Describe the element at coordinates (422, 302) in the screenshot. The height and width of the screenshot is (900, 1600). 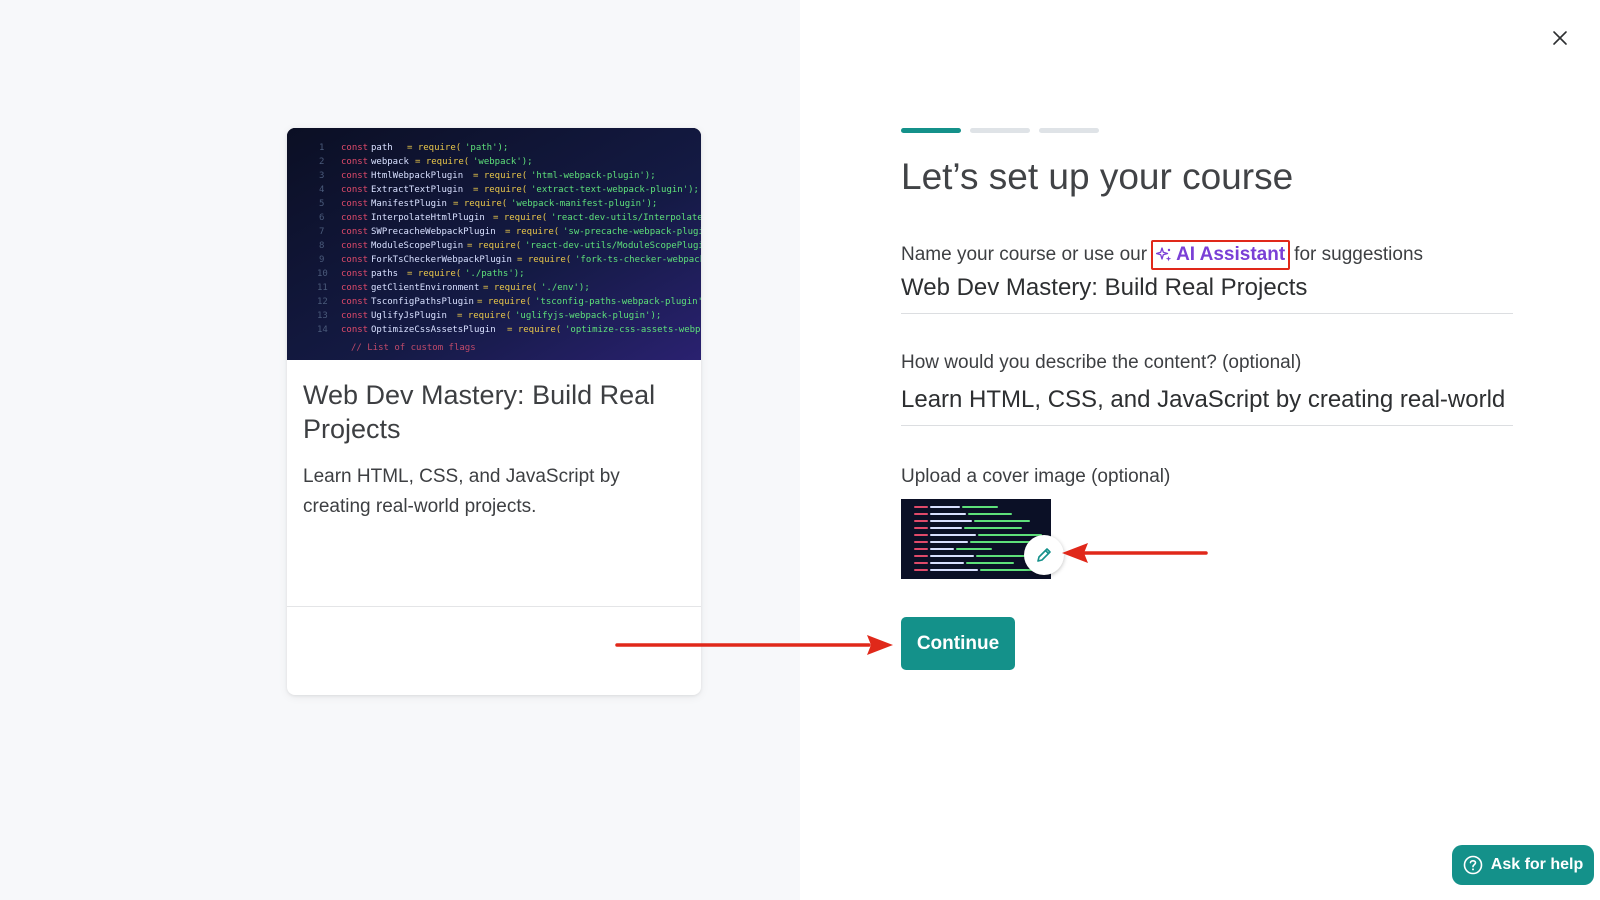
I see `svg-text: TsconfigPathsPlugin` at that location.